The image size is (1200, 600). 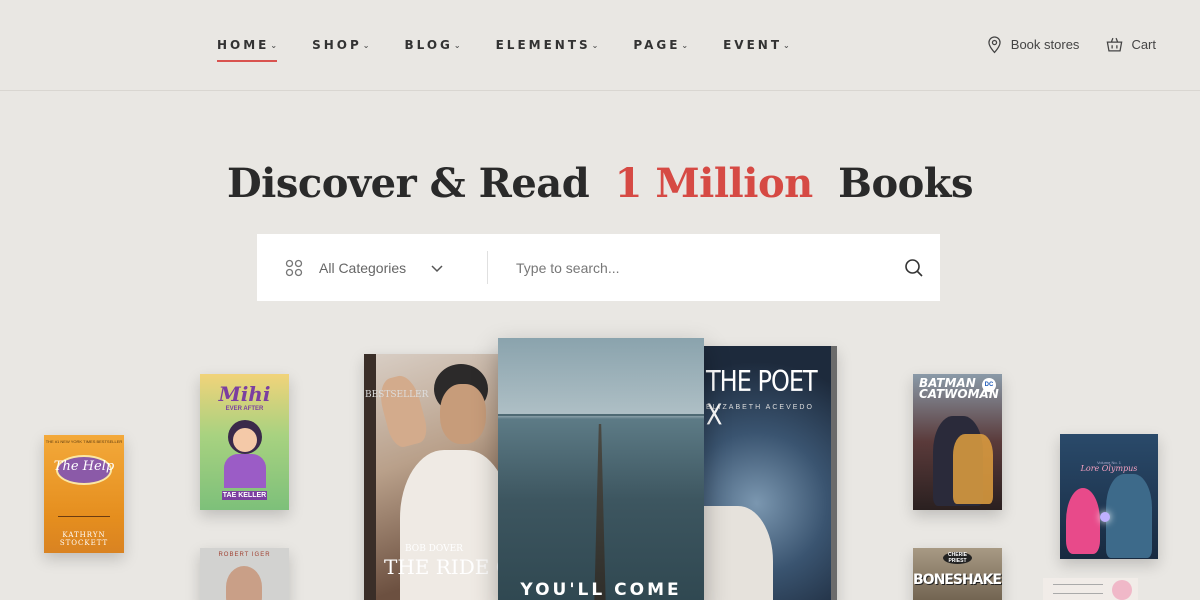 What do you see at coordinates (428, 45) in the screenshot?
I see `nav-label: BLOG` at bounding box center [428, 45].